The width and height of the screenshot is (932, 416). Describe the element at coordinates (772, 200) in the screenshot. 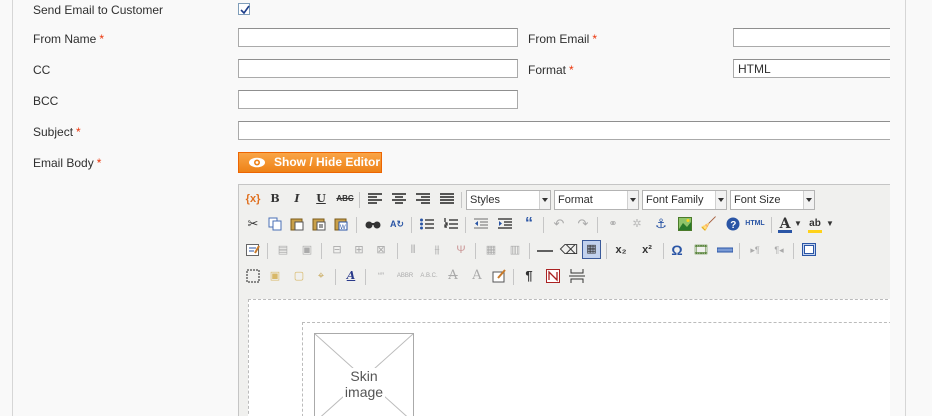

I see `font-size-select: Font Size` at that location.